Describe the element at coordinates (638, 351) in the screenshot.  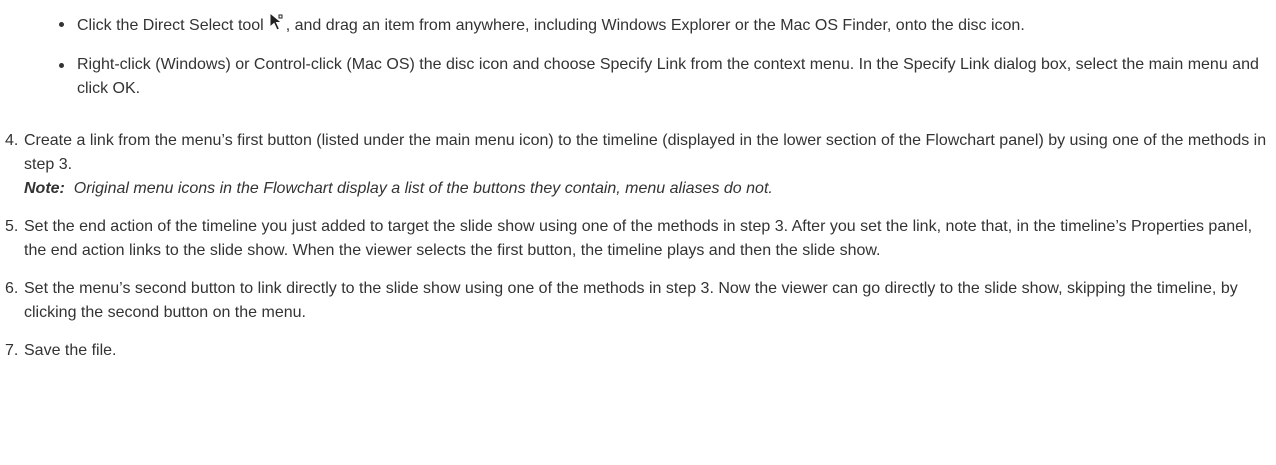
I see `step-item: 7. Save the file.` at that location.